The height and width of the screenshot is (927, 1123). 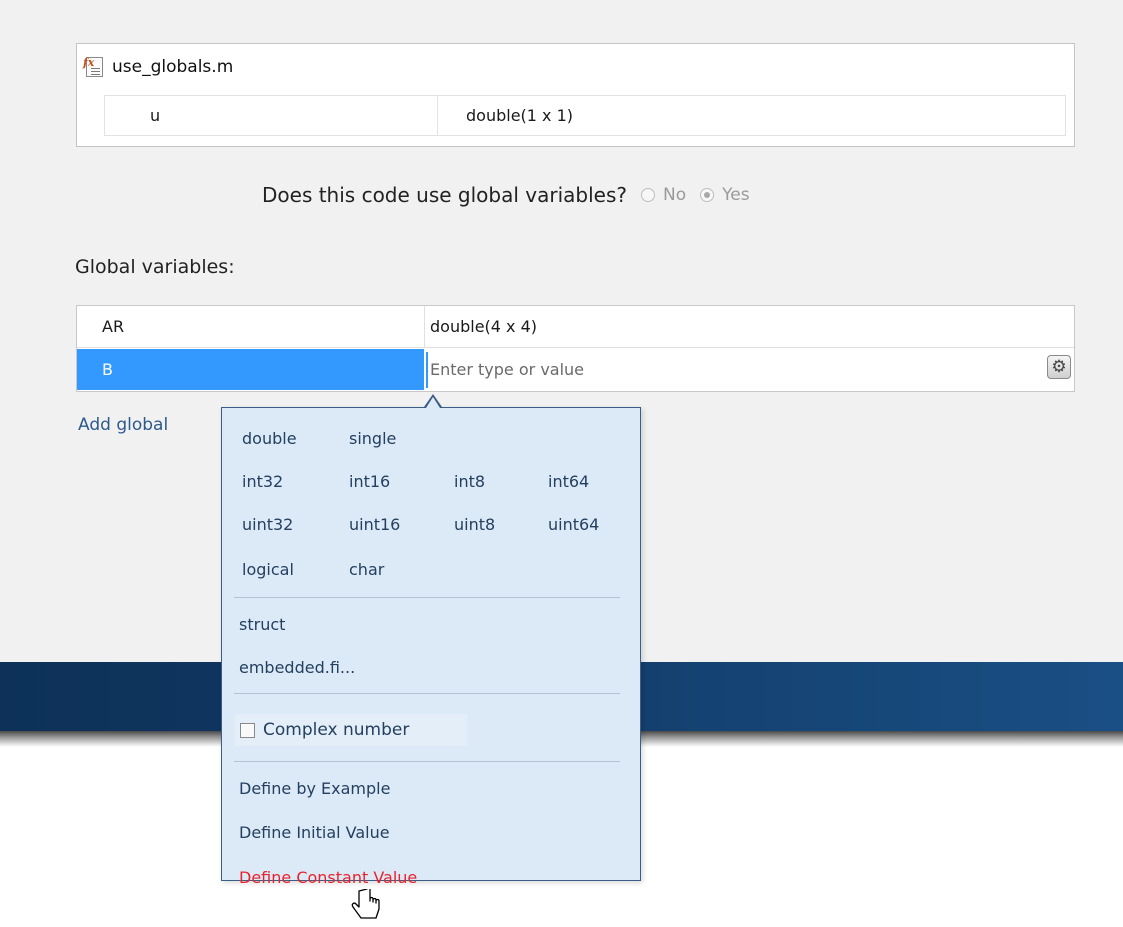 I want to click on radio-option-yes: Yes, so click(x=725, y=195).